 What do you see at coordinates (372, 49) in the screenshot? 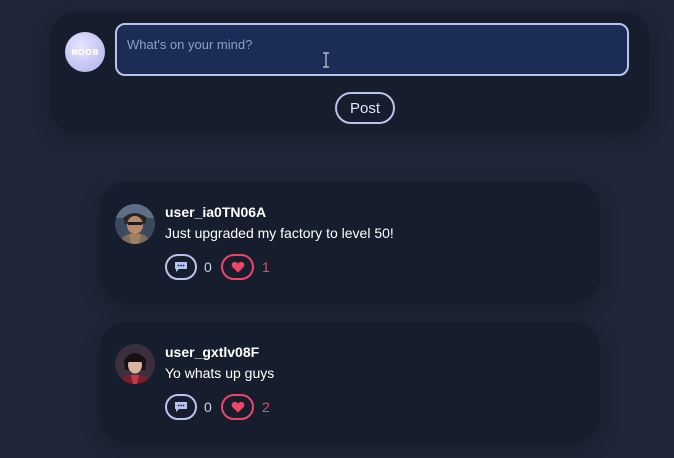
I see `post-input` at bounding box center [372, 49].